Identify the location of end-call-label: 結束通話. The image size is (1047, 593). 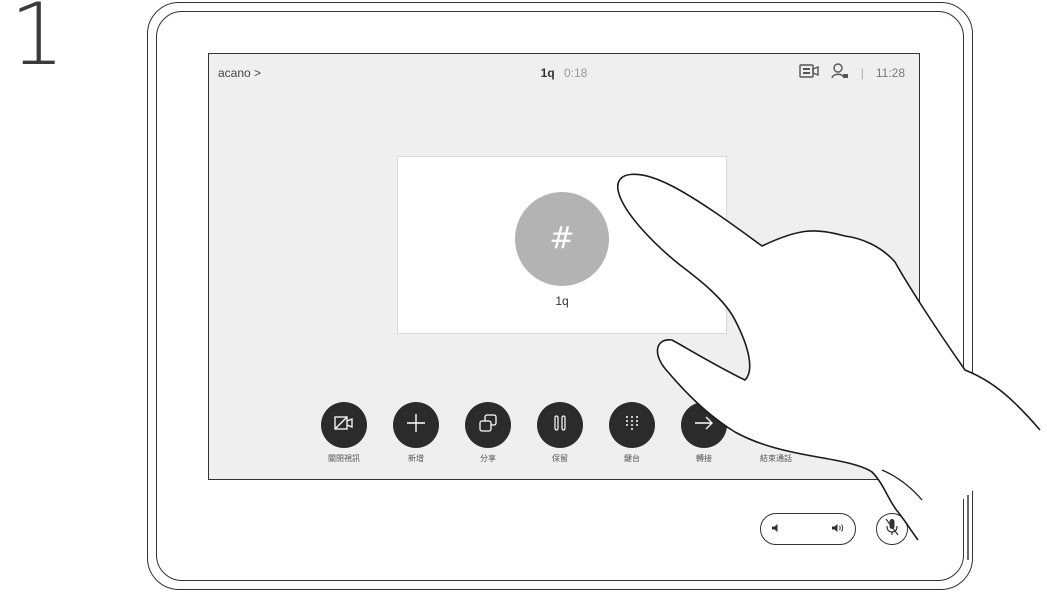
(776, 458).